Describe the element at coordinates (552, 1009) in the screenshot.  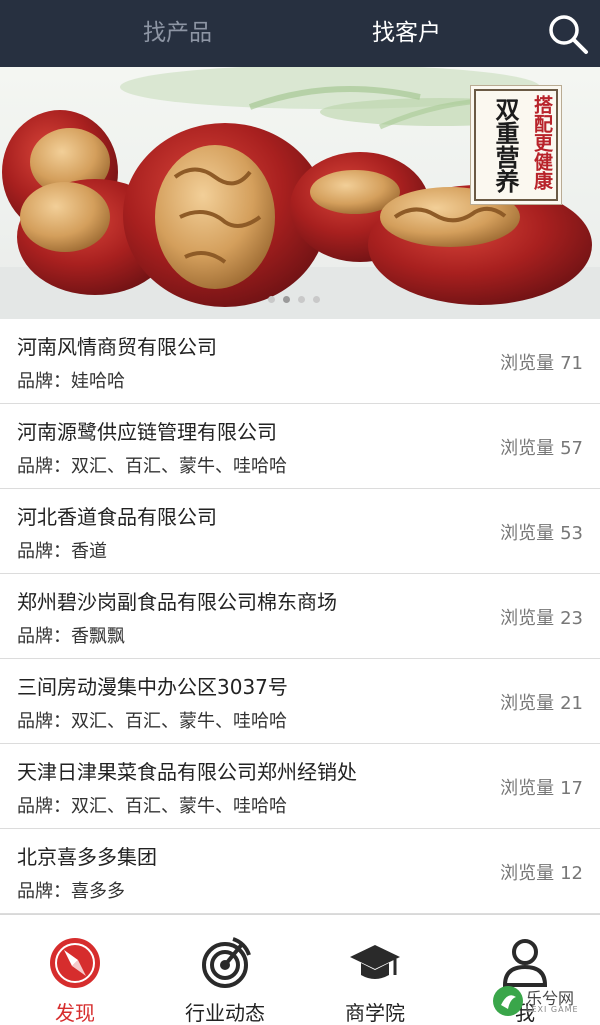
I see `watermark-subtext: LEXI GAME` at that location.